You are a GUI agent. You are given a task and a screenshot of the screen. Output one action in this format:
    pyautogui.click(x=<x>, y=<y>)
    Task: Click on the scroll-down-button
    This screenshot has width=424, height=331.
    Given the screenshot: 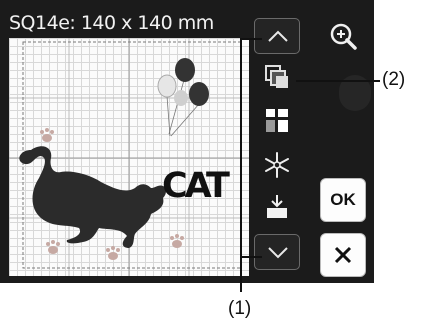 What is the action you would take?
    pyautogui.click(x=277, y=252)
    